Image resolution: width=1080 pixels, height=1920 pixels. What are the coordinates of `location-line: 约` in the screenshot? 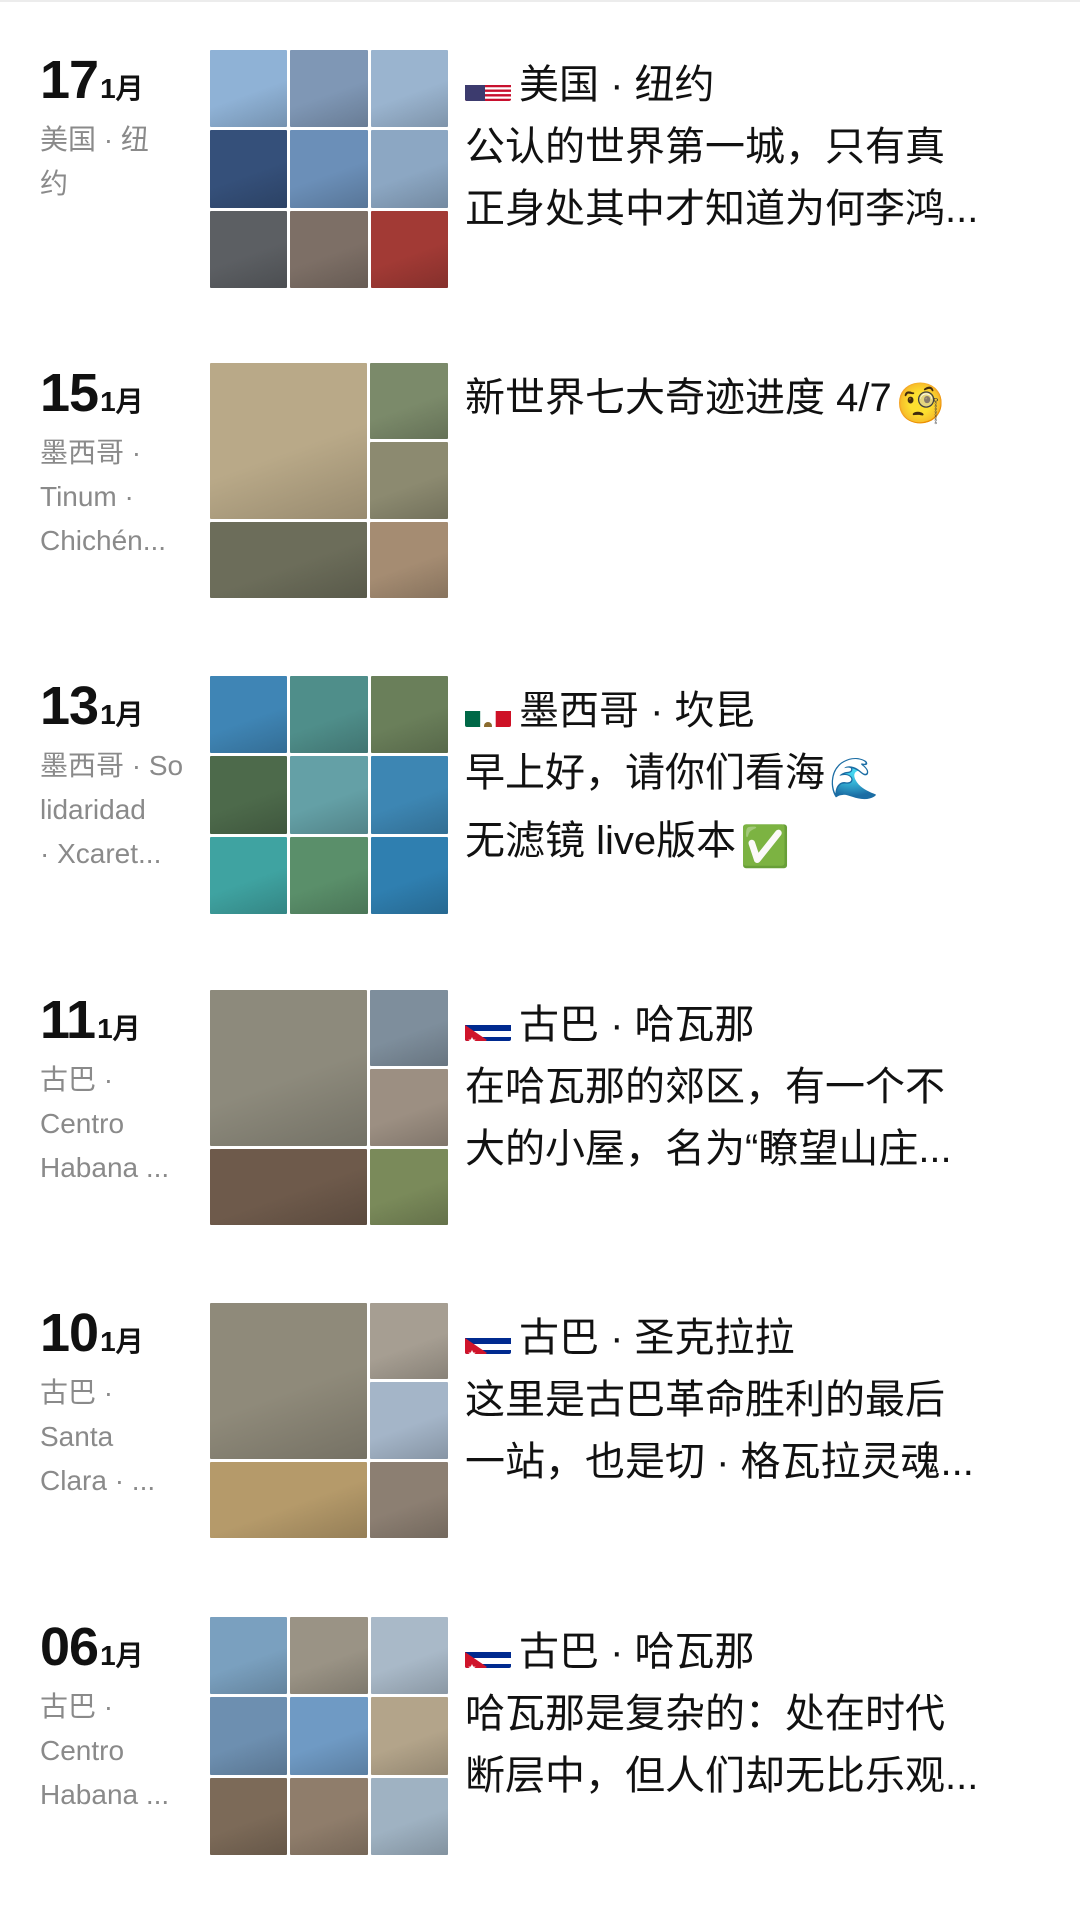 It's located at (54, 183).